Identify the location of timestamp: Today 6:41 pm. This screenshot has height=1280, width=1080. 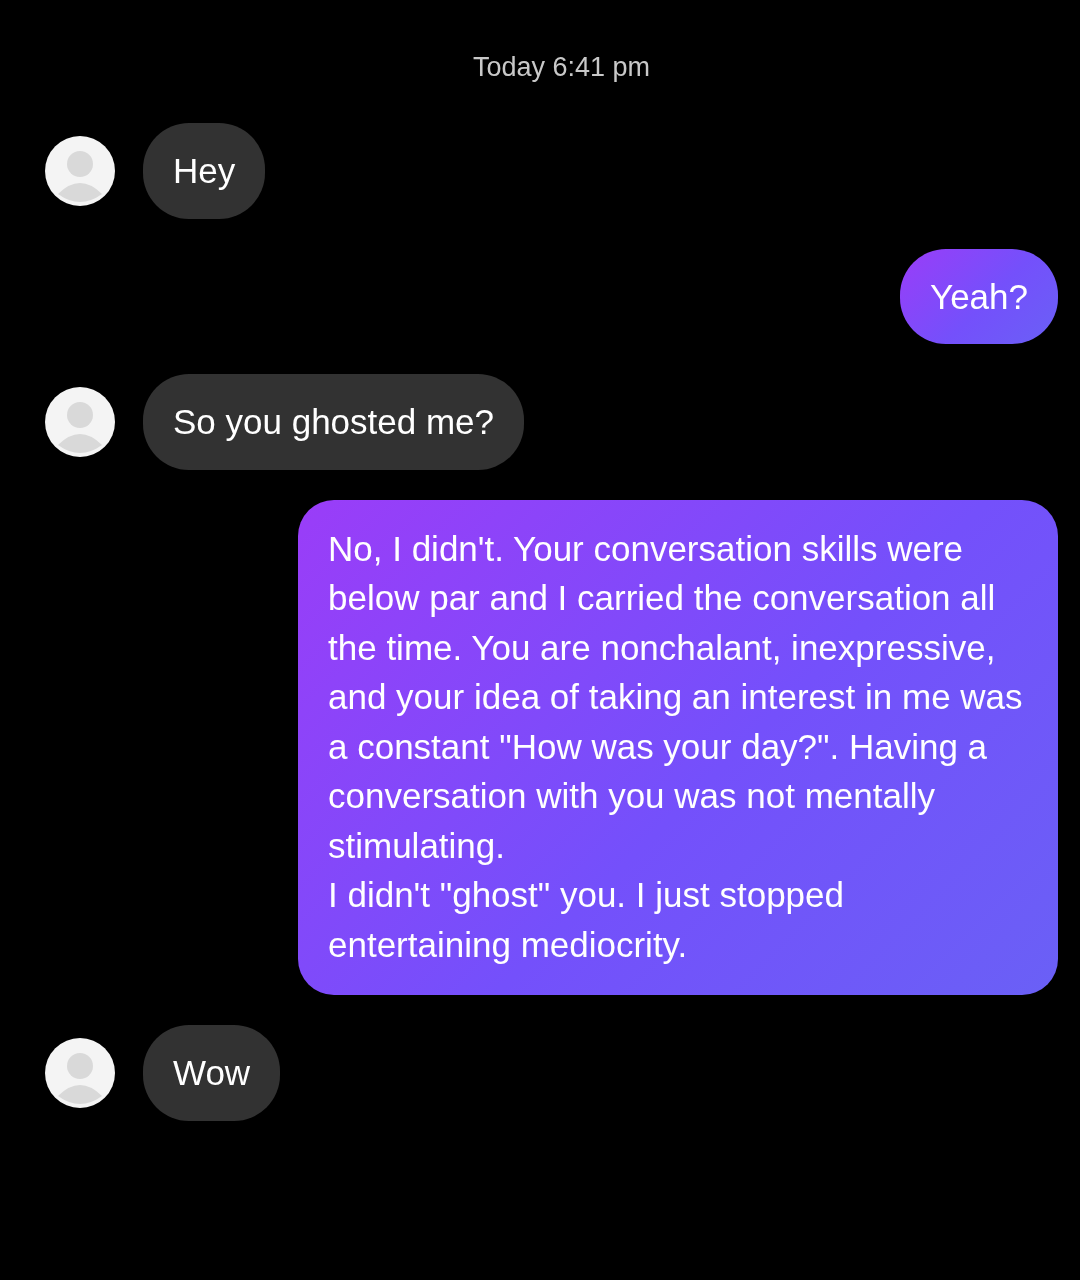
(561, 67).